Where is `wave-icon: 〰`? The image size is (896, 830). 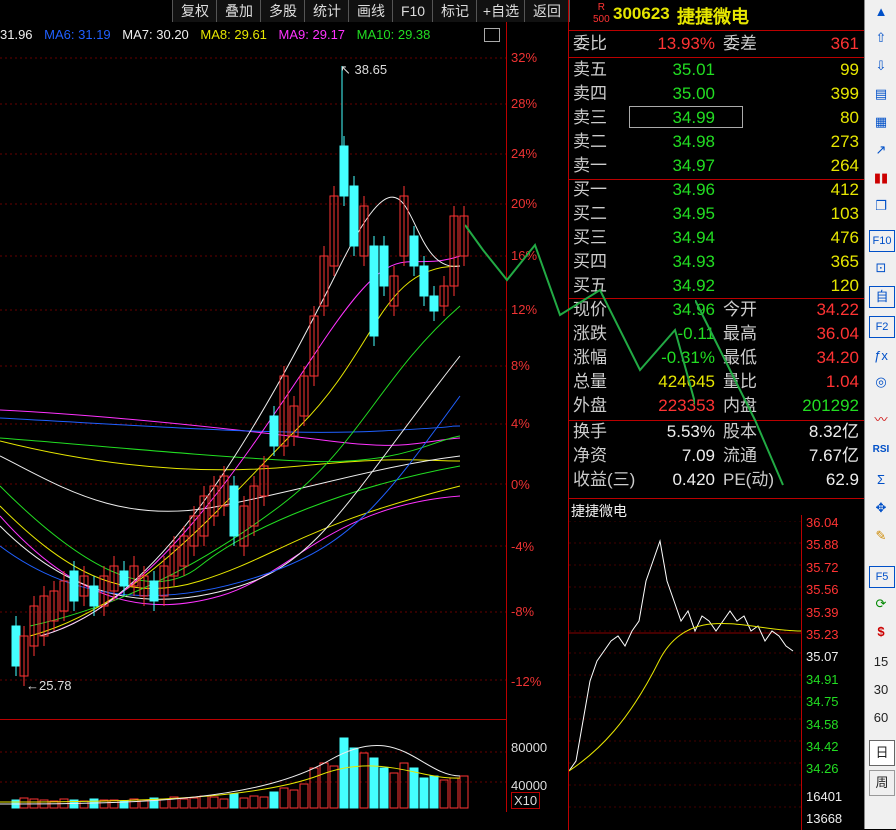 wave-icon: 〰 is located at coordinates (881, 420).